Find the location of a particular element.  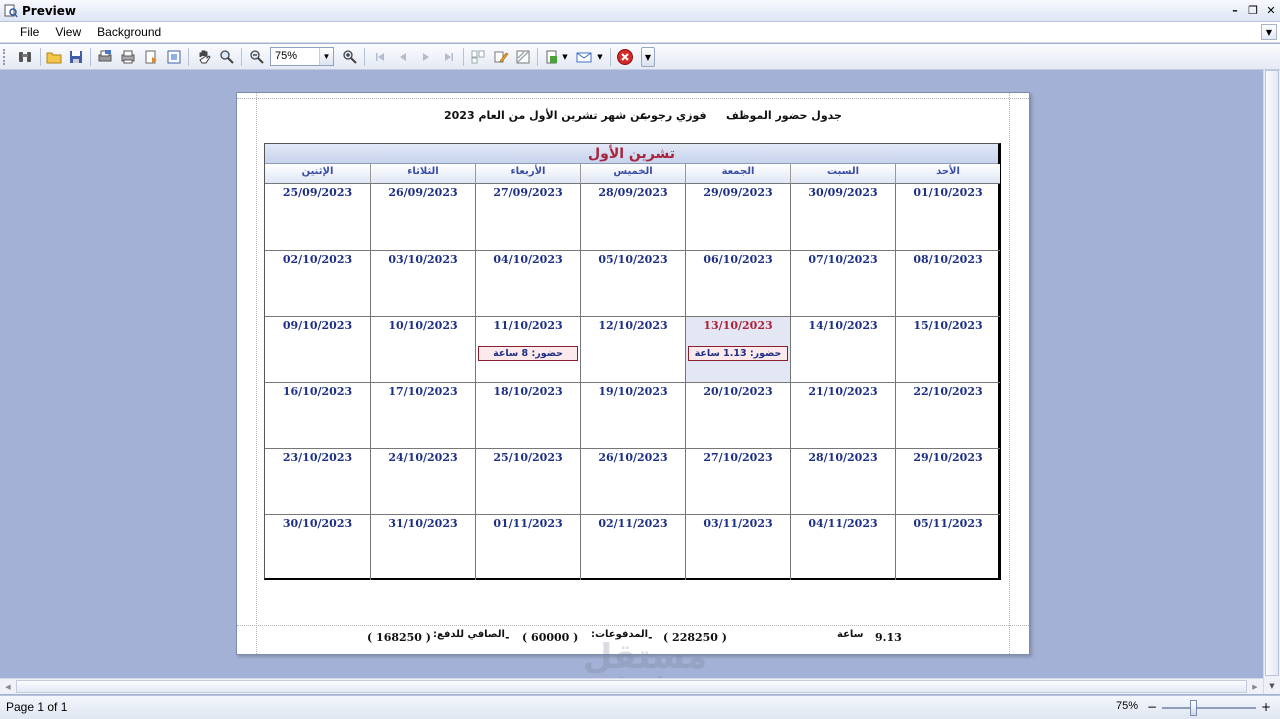

calendar-date: 25/09/2023 is located at coordinates (317, 192).